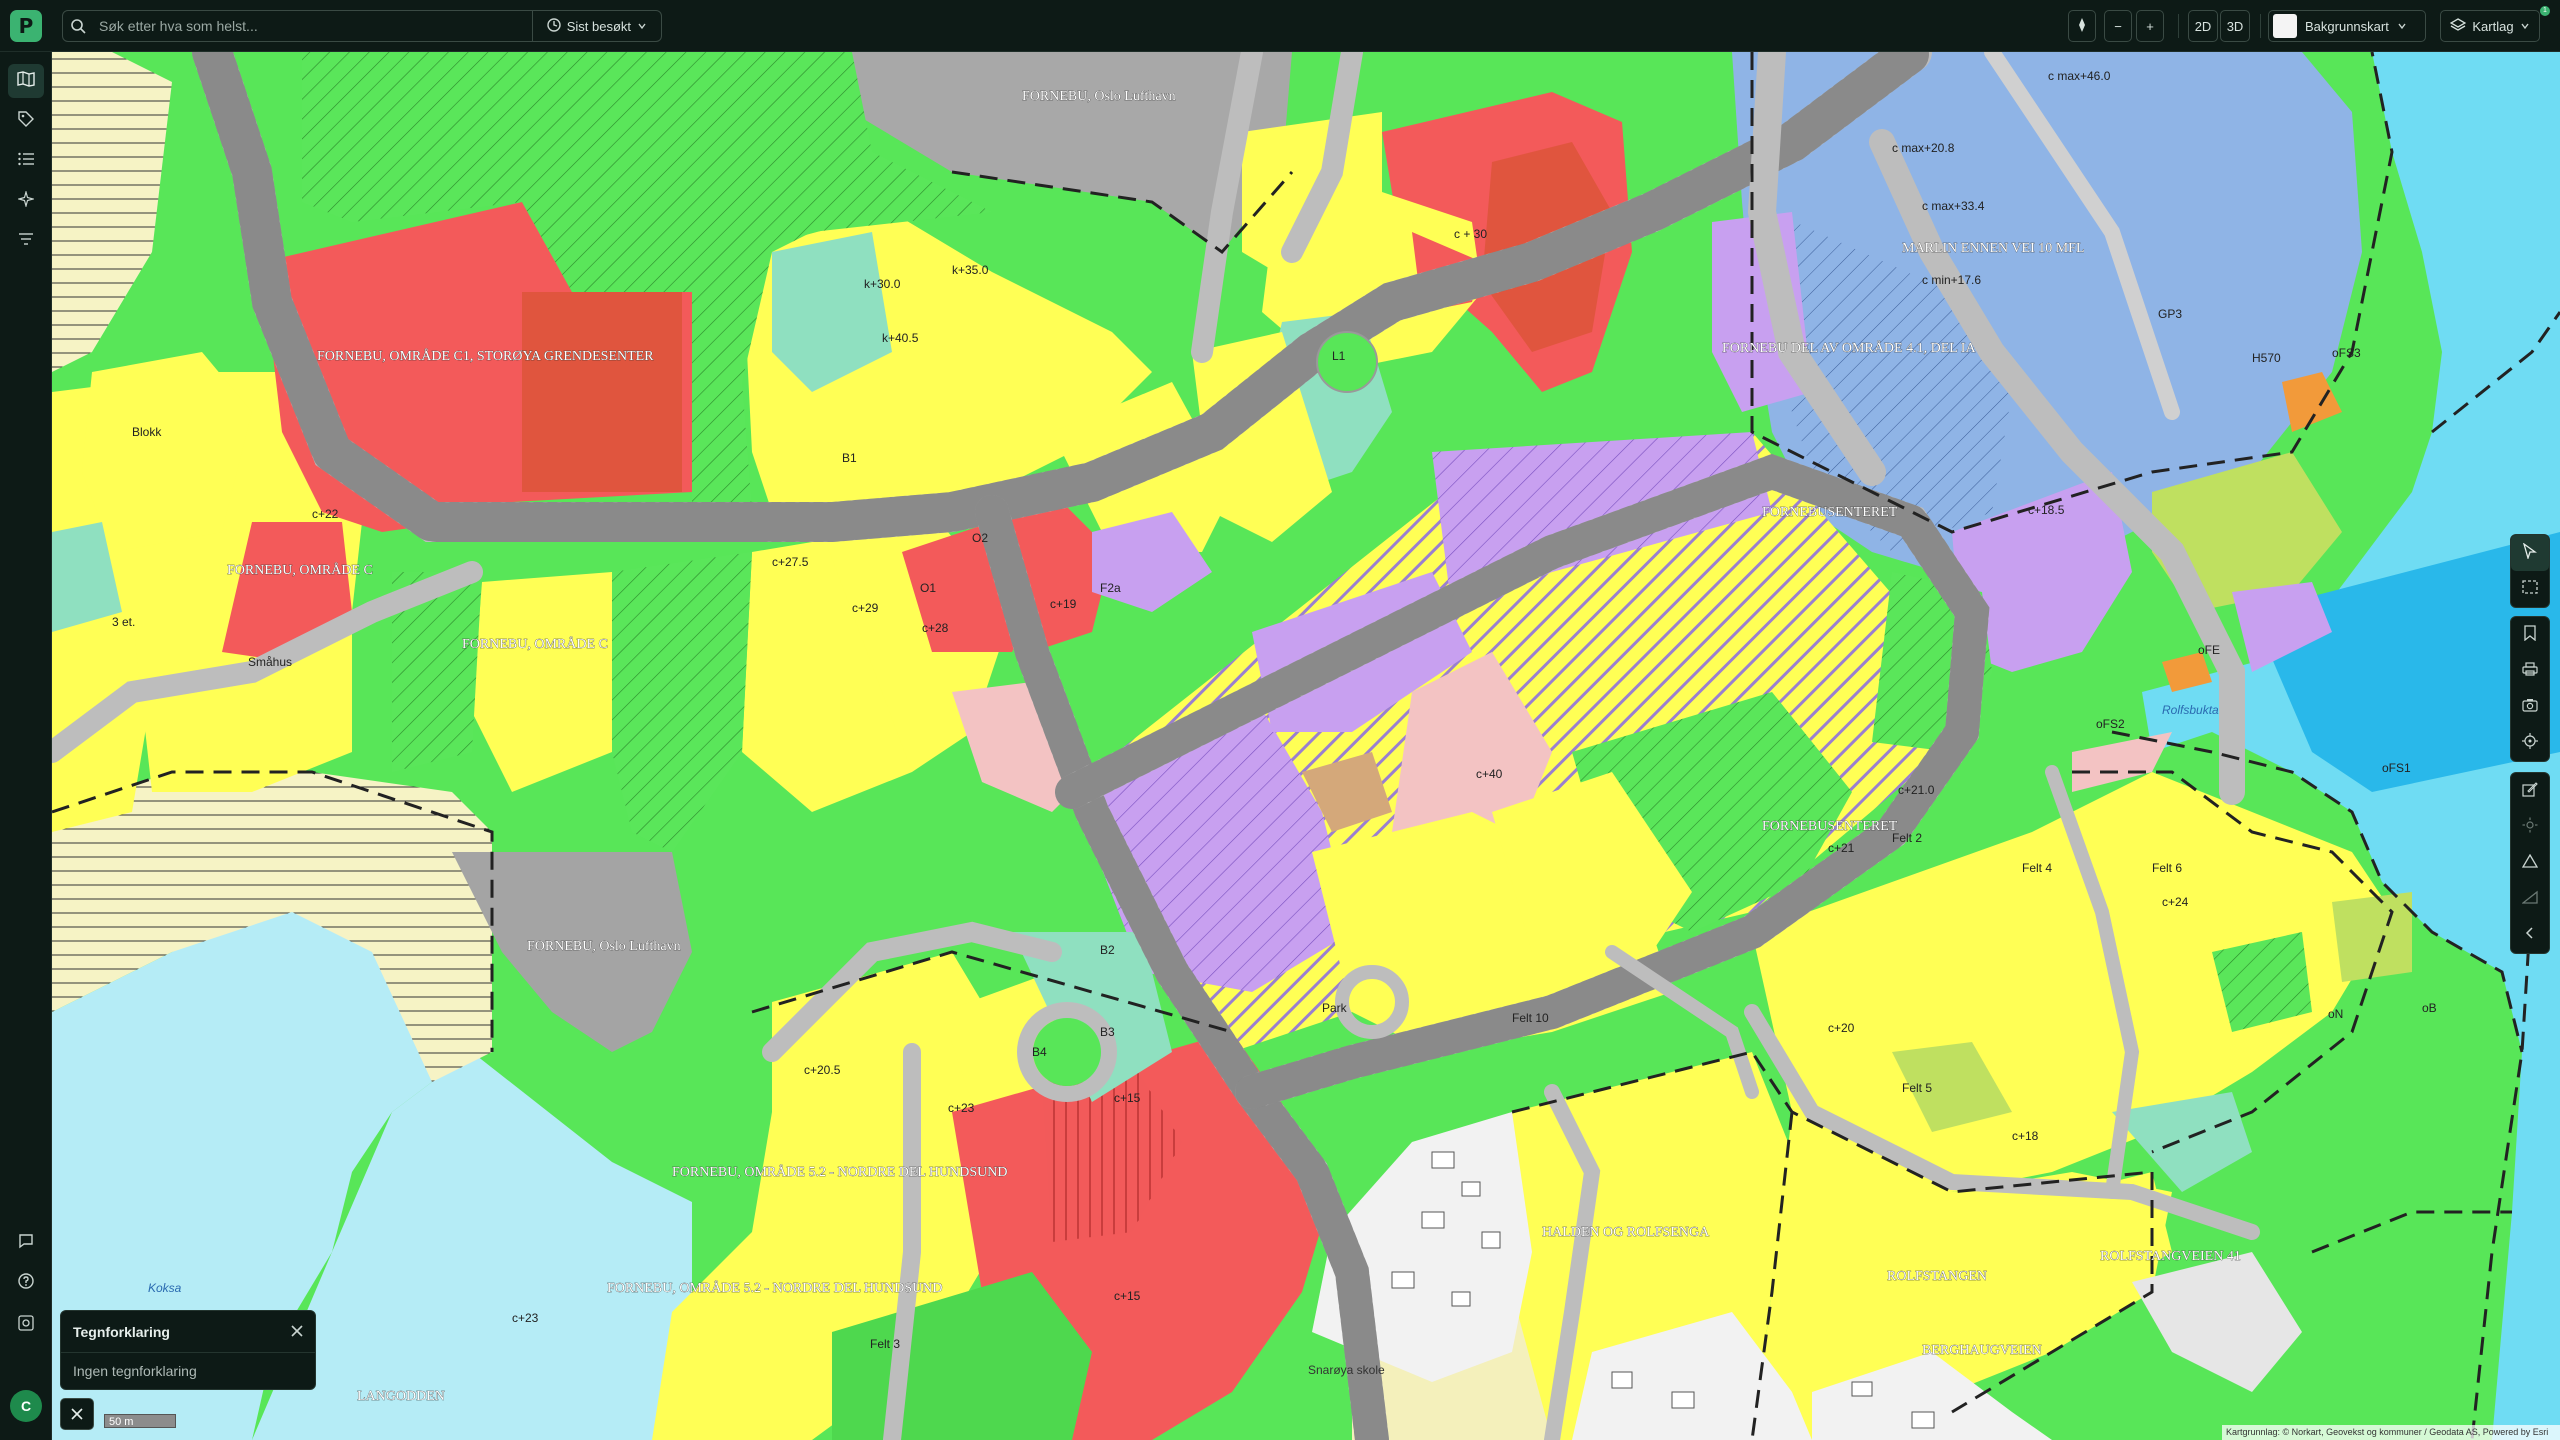  I want to click on zone-label: B2, so click(1107, 950).